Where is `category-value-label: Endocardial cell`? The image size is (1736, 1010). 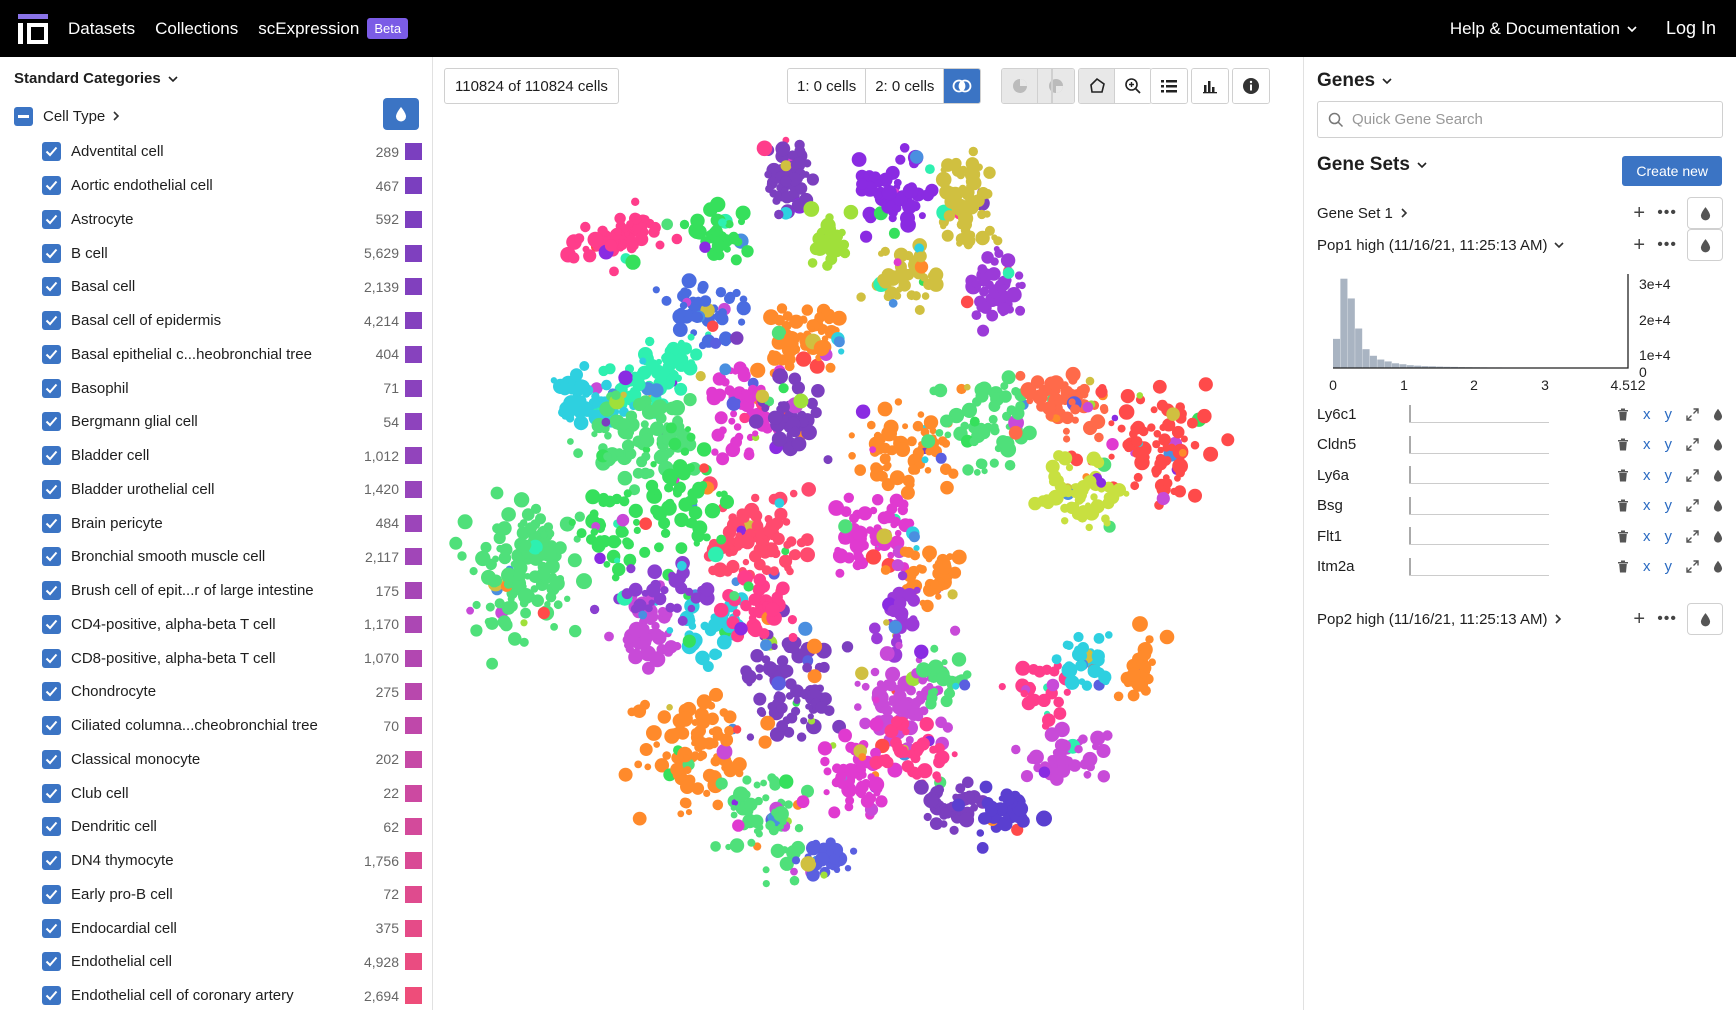
category-value-label: Endocardial cell is located at coordinates (205, 928).